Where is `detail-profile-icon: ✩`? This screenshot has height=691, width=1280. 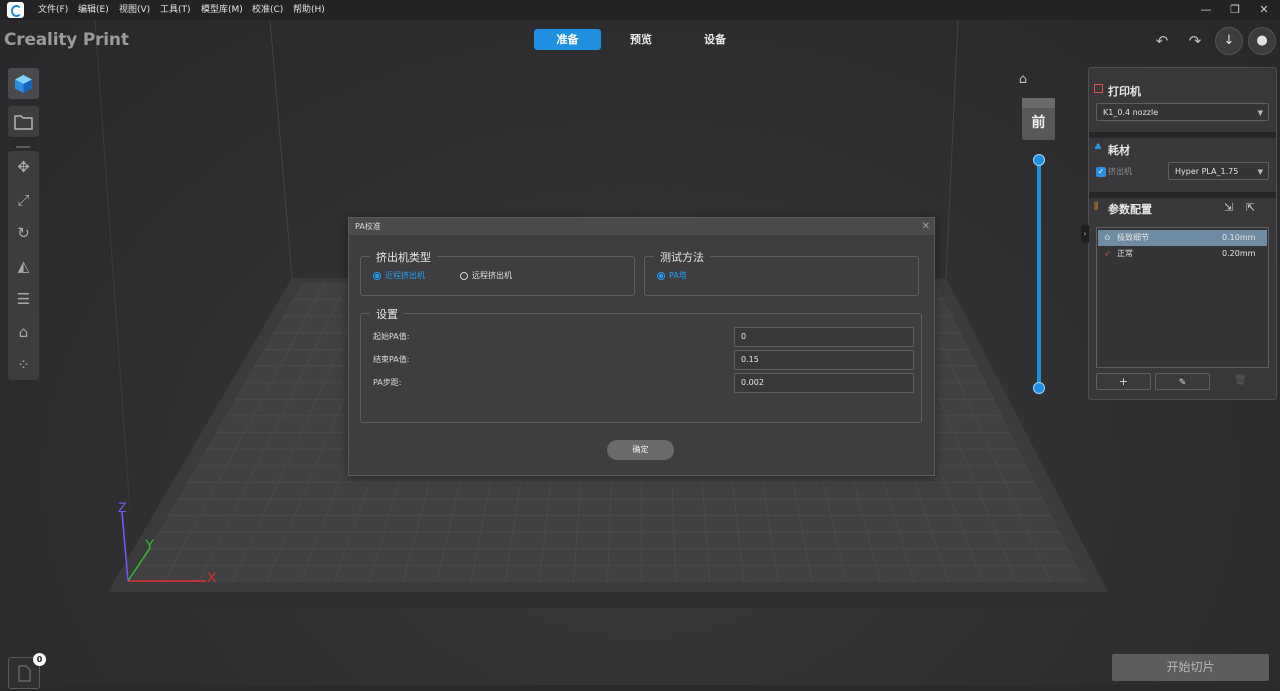
detail-profile-icon: ✩ is located at coordinates (1107, 238).